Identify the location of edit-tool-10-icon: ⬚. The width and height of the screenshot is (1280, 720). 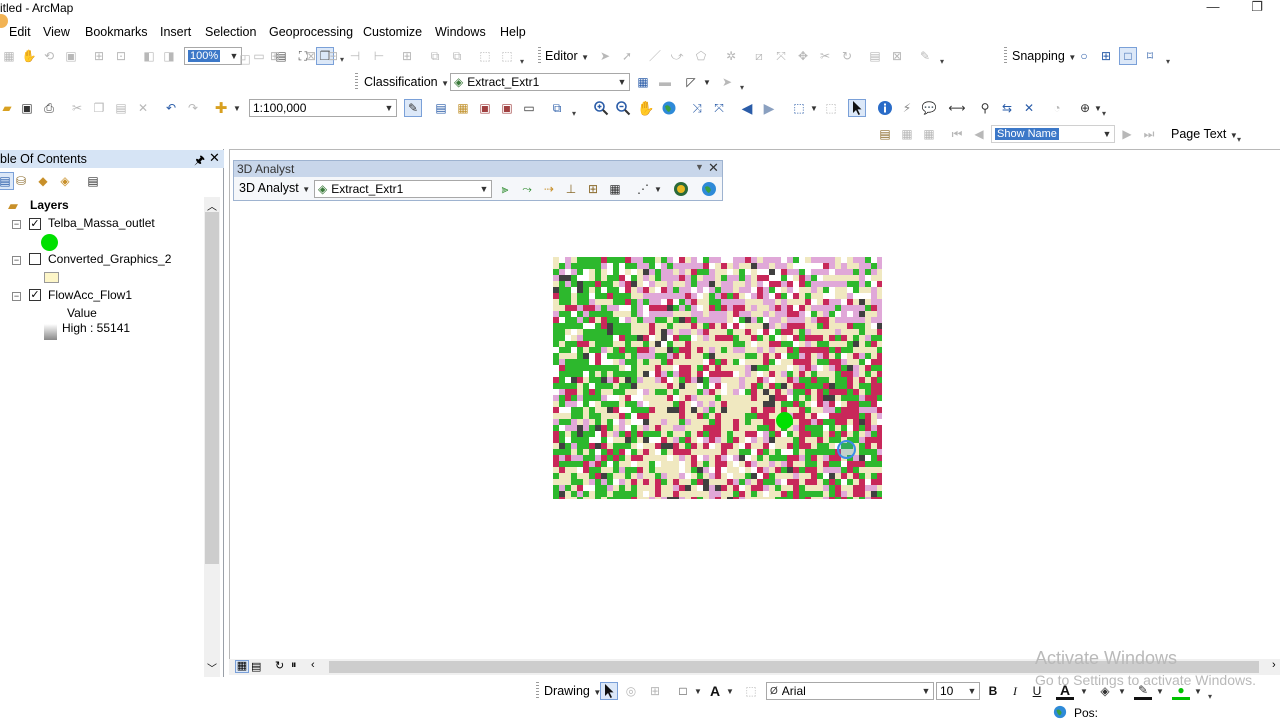
(507, 56).